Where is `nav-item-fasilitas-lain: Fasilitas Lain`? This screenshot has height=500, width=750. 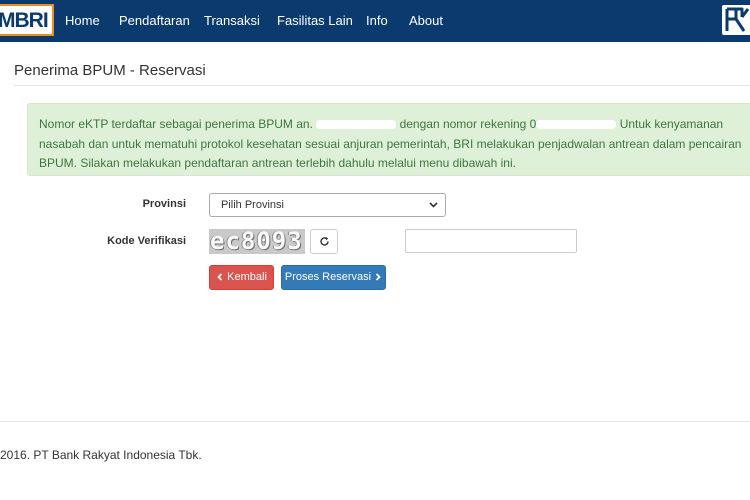
nav-item-fasilitas-lain: Fasilitas Lain is located at coordinates (315, 21).